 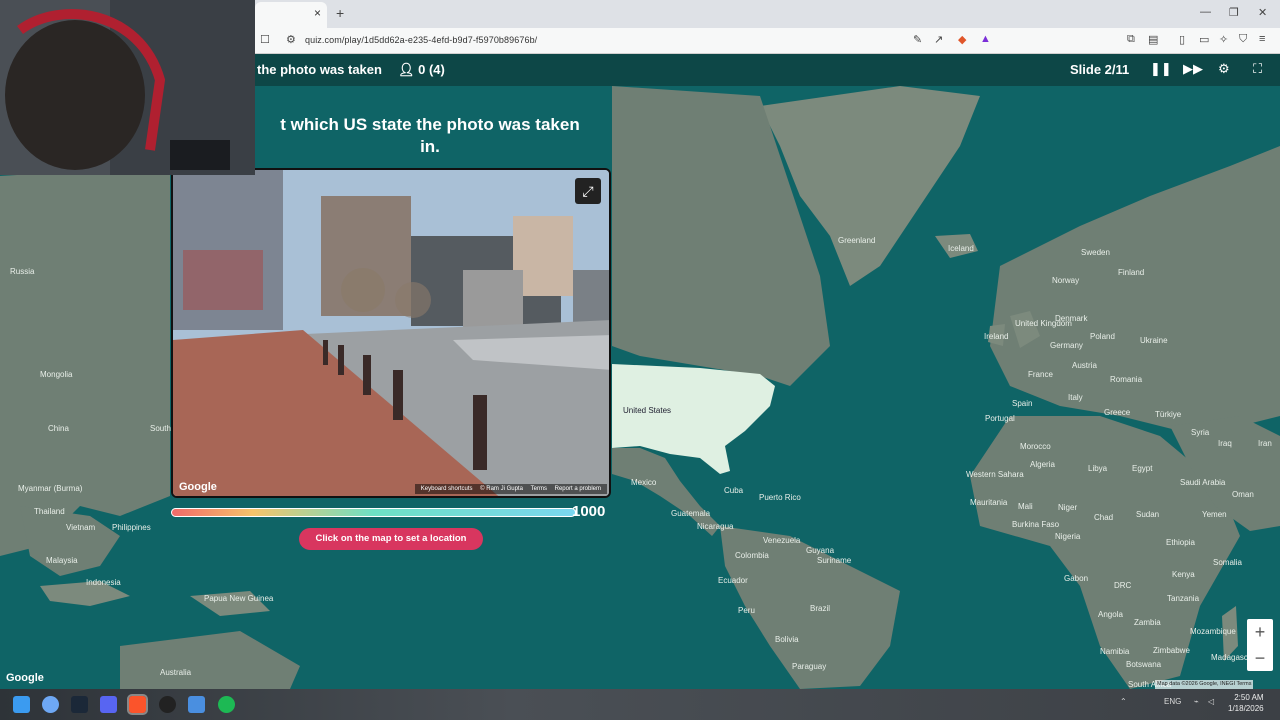 I want to click on discord-icon, so click(x=108, y=704).